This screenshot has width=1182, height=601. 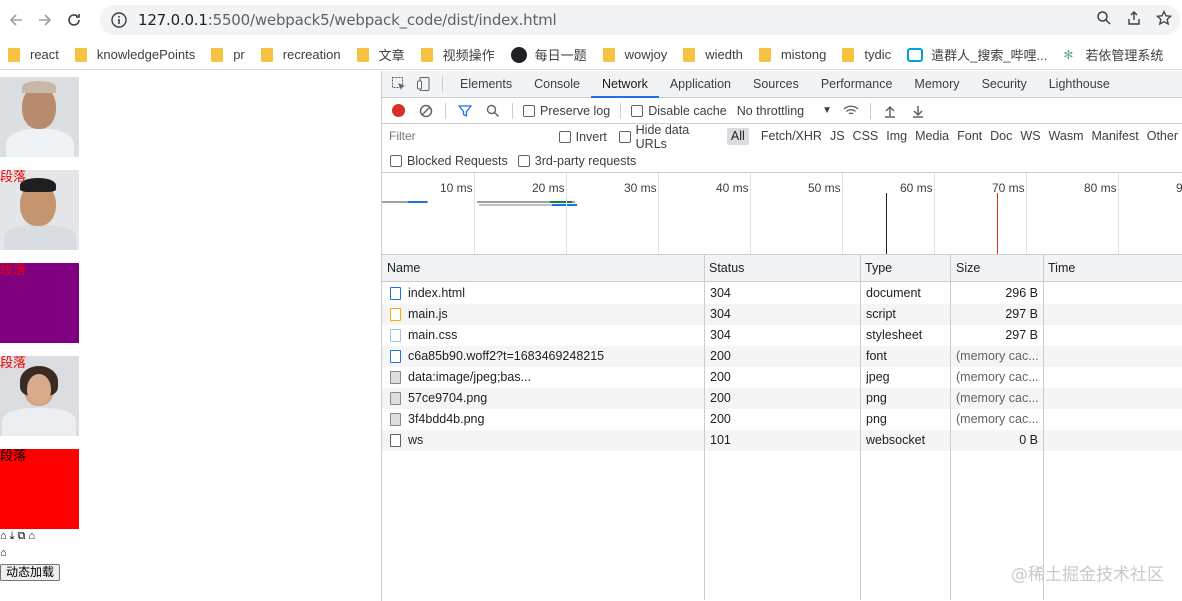 I want to click on filter-type-wasm: Wasm, so click(x=1066, y=136).